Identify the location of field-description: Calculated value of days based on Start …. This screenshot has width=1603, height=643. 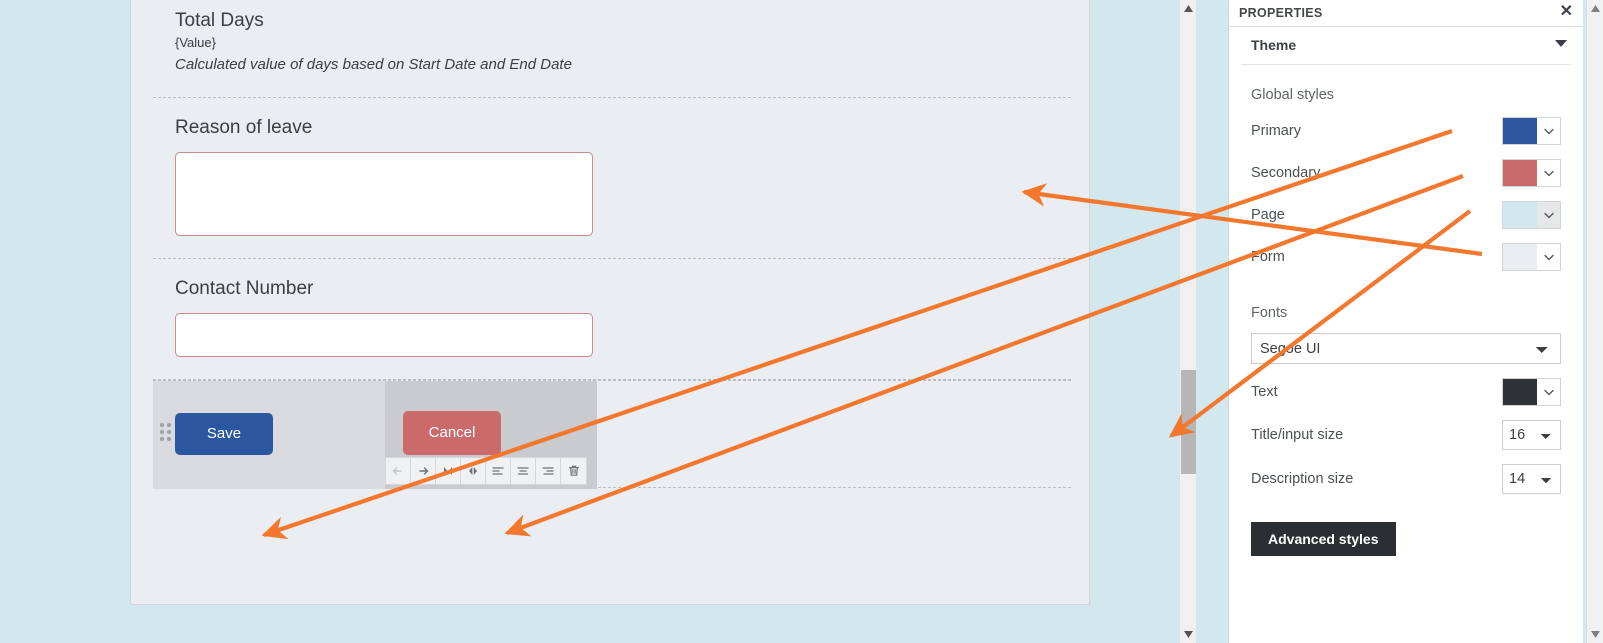
(373, 64).